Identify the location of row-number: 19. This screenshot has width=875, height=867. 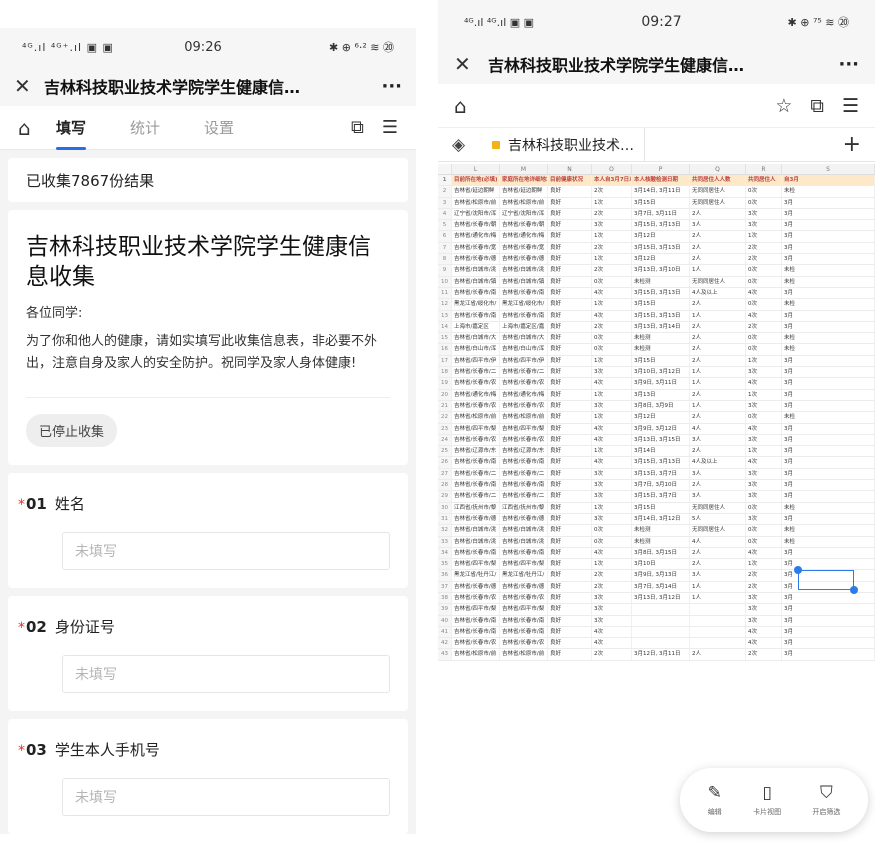
(445, 383).